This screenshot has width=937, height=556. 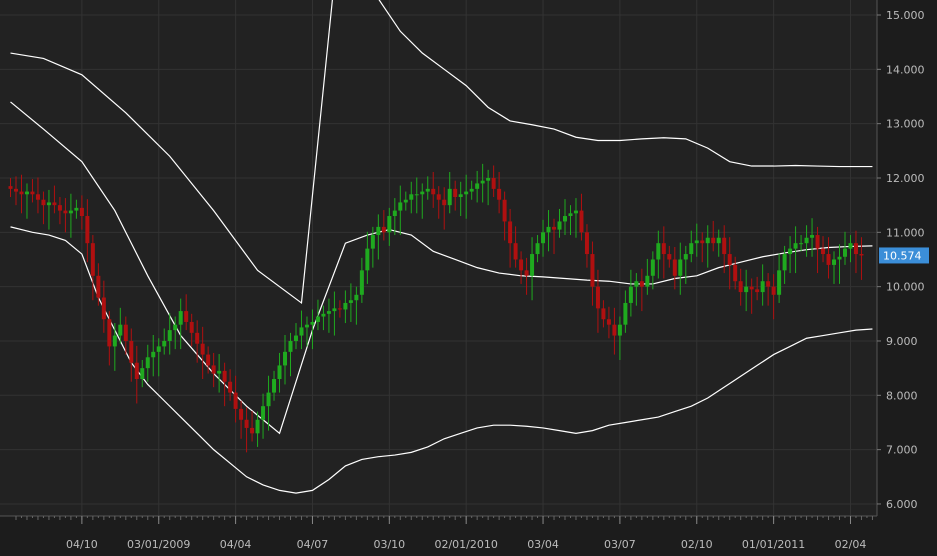 I want to click on x-tick-label-0: 04/10, so click(x=82, y=544).